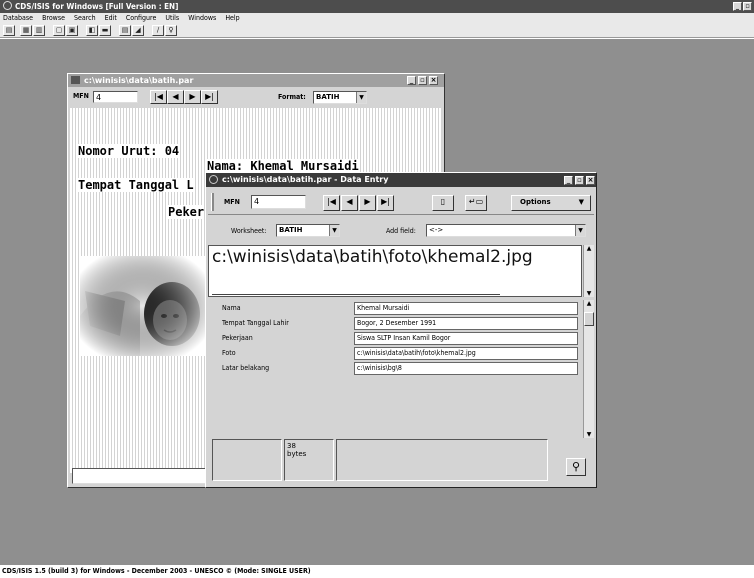  I want to click on copy-icon: ▢, so click(59, 30).